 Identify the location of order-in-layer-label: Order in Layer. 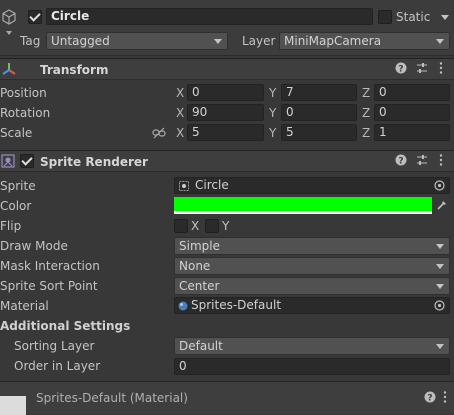
(57, 366).